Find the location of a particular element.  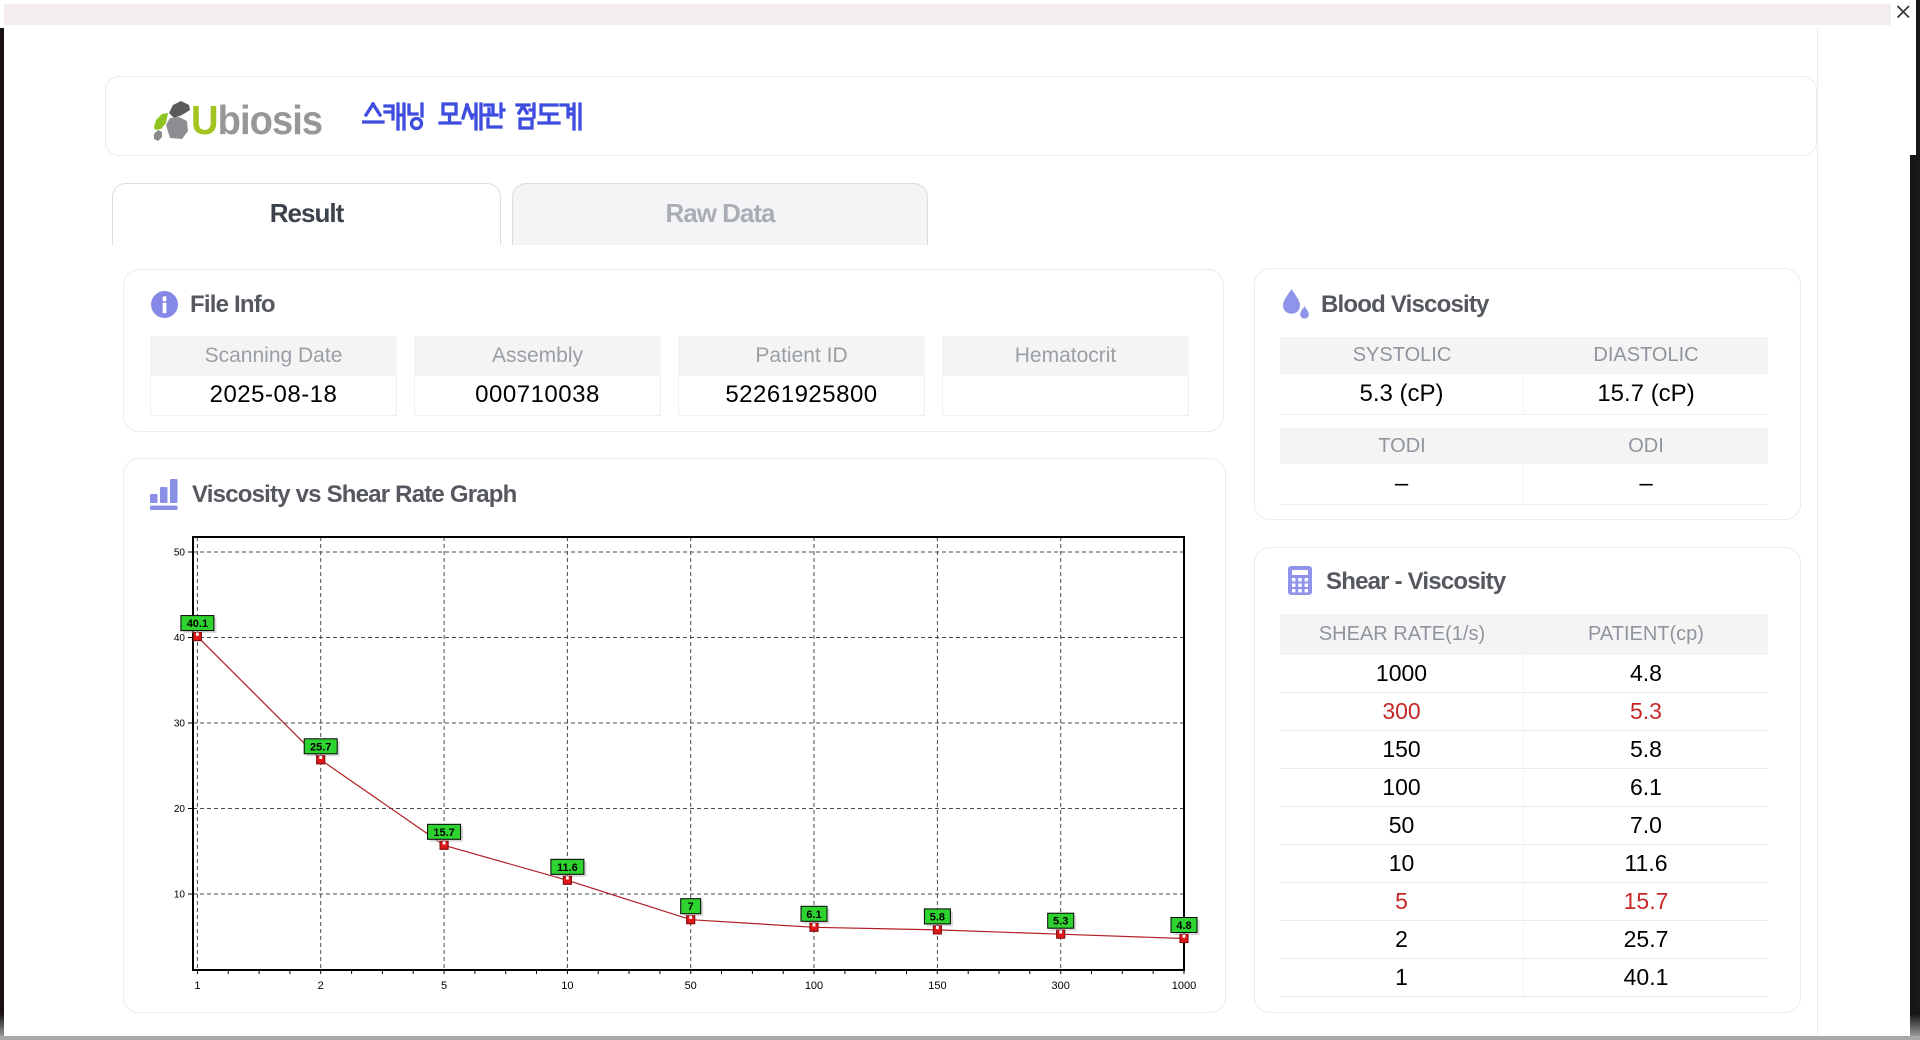

svg-text: 5.3 is located at coordinates (1060, 922).